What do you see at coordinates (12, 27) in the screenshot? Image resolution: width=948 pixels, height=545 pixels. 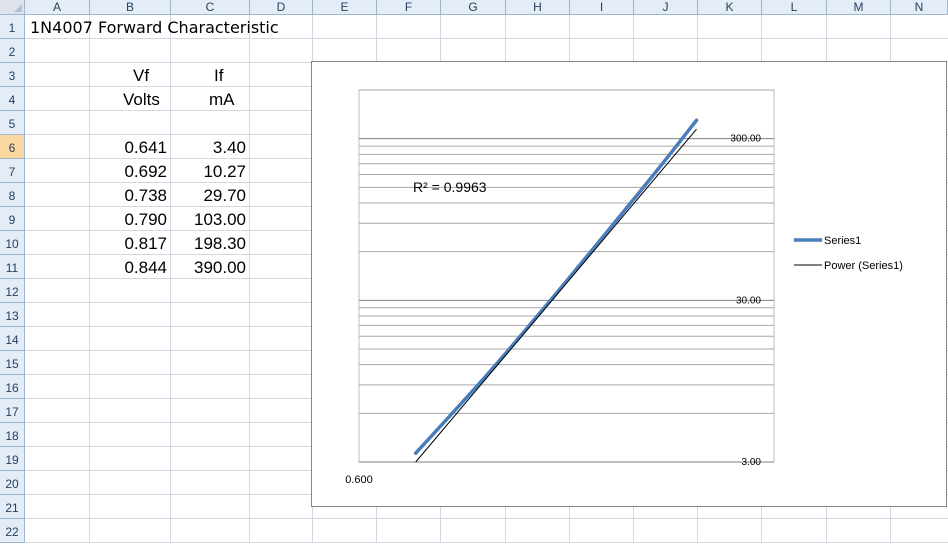 I see `row-header-1: 1` at bounding box center [12, 27].